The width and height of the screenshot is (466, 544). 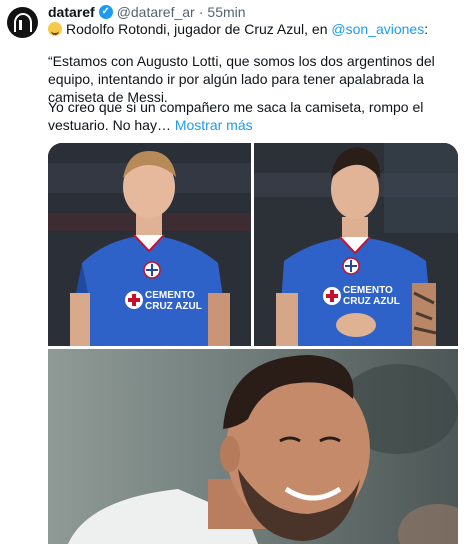 I want to click on show-more-link: Mostrar más, so click(x=214, y=125).